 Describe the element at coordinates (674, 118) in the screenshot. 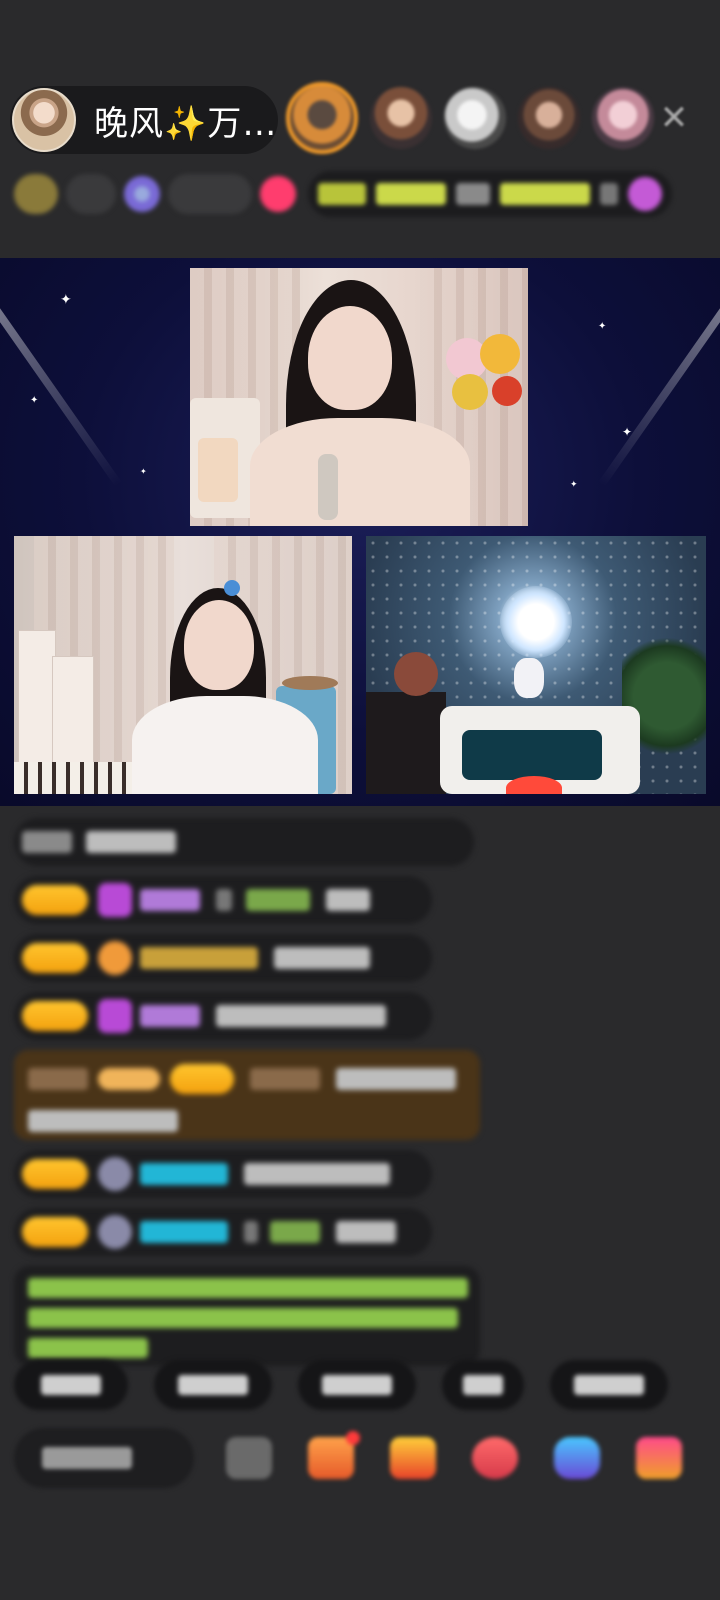

I see `close-icon: ✕` at that location.